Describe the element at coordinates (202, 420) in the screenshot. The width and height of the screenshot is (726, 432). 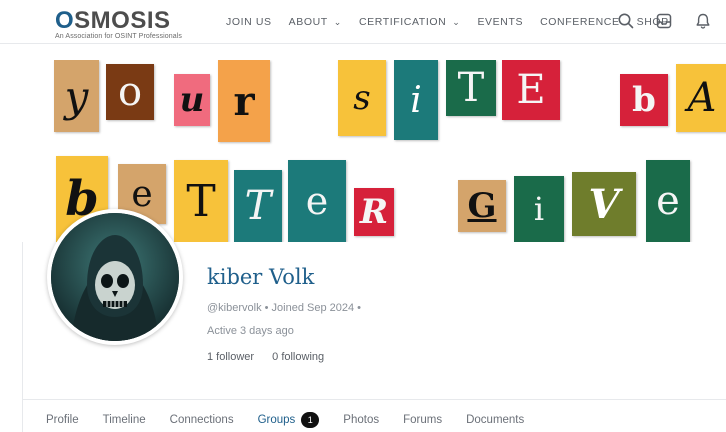
I see `tab-connections: Connections` at that location.